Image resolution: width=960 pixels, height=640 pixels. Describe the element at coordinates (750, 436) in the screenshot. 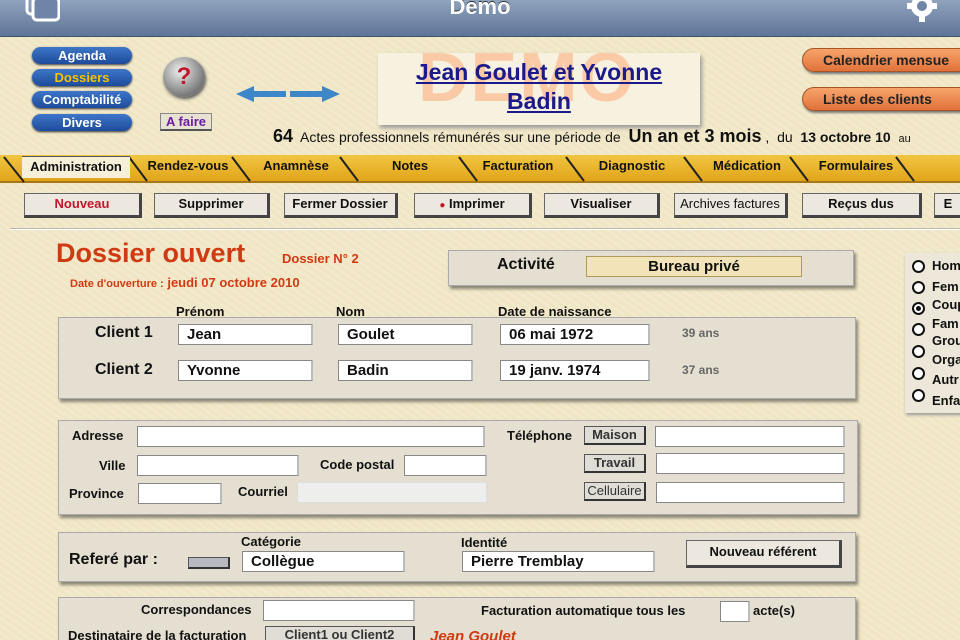

I see `maison-phone-field` at that location.